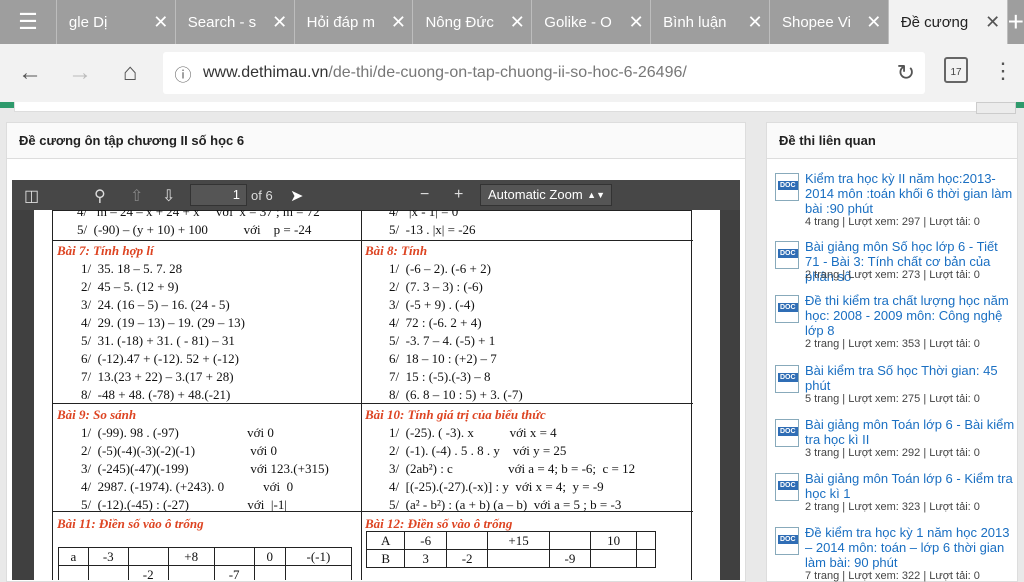  Describe the element at coordinates (262, 195) in the screenshot. I see `page-count: of 6` at that location.